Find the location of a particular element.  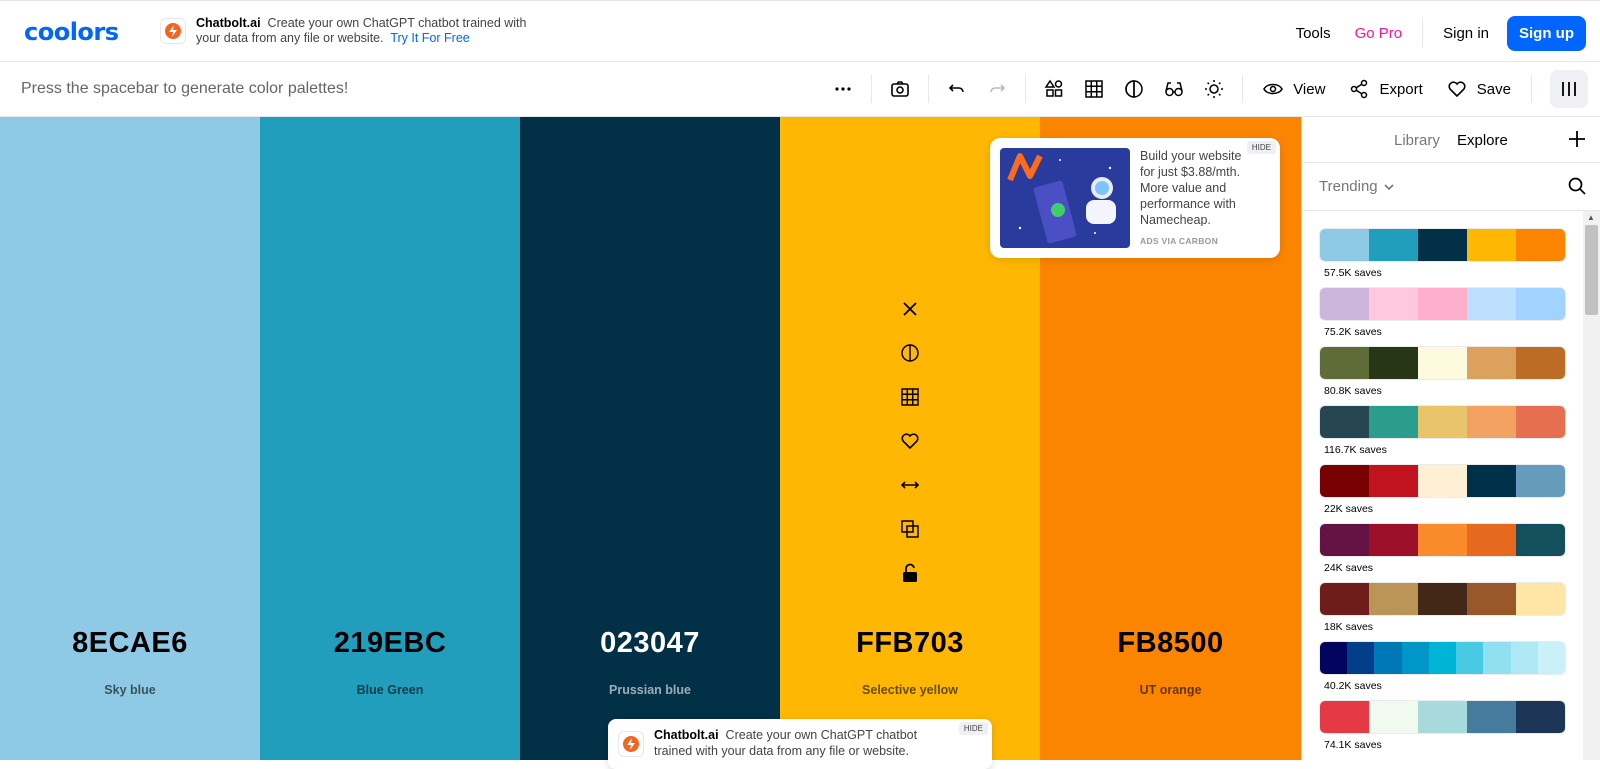

trending-palette: 74.1K saves is located at coordinates (1442, 729).